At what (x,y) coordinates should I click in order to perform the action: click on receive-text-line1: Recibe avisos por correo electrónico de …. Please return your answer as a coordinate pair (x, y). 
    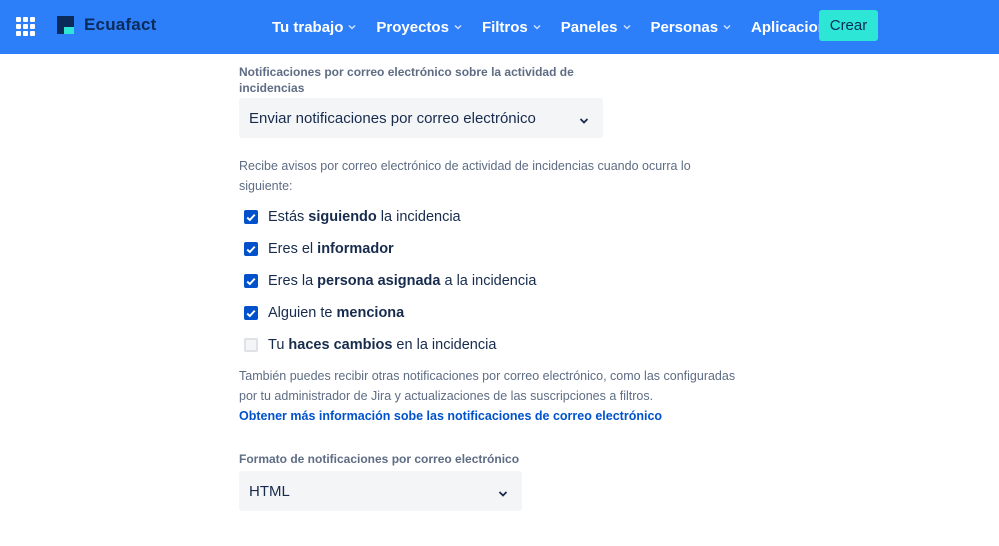
    Looking at the image, I should click on (465, 166).